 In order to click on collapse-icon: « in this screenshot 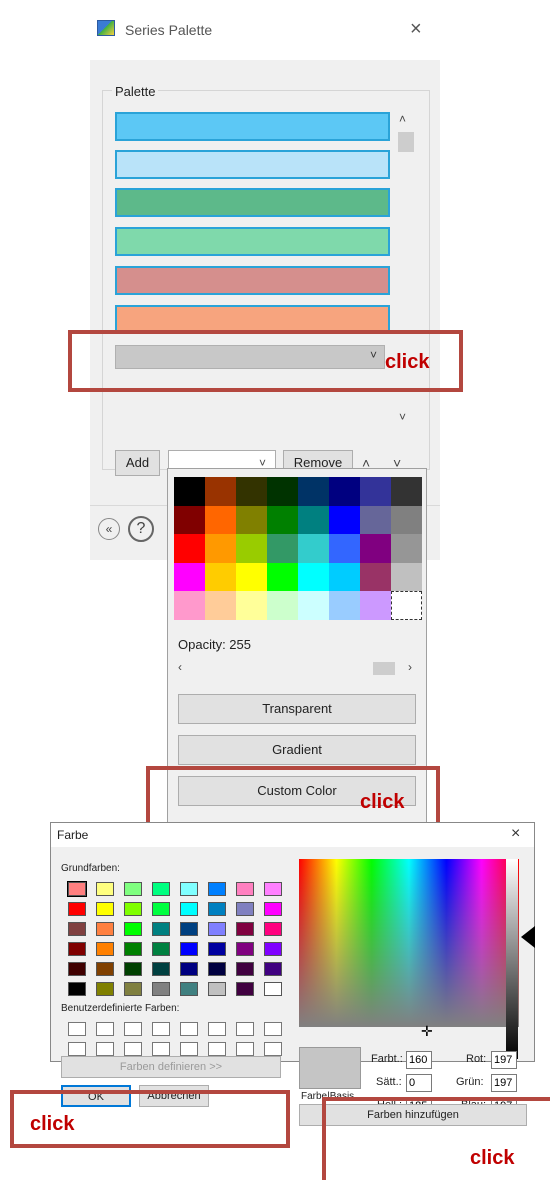, I will do `click(109, 529)`.